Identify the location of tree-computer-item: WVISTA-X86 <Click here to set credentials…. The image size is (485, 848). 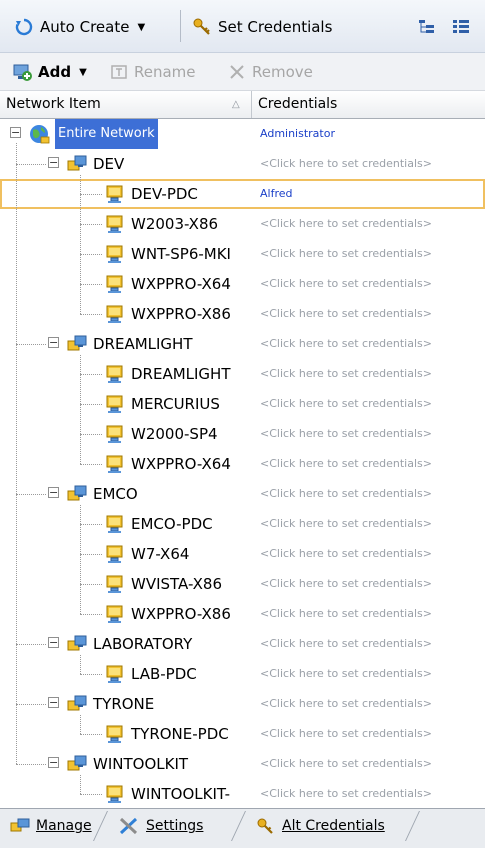
(242, 584).